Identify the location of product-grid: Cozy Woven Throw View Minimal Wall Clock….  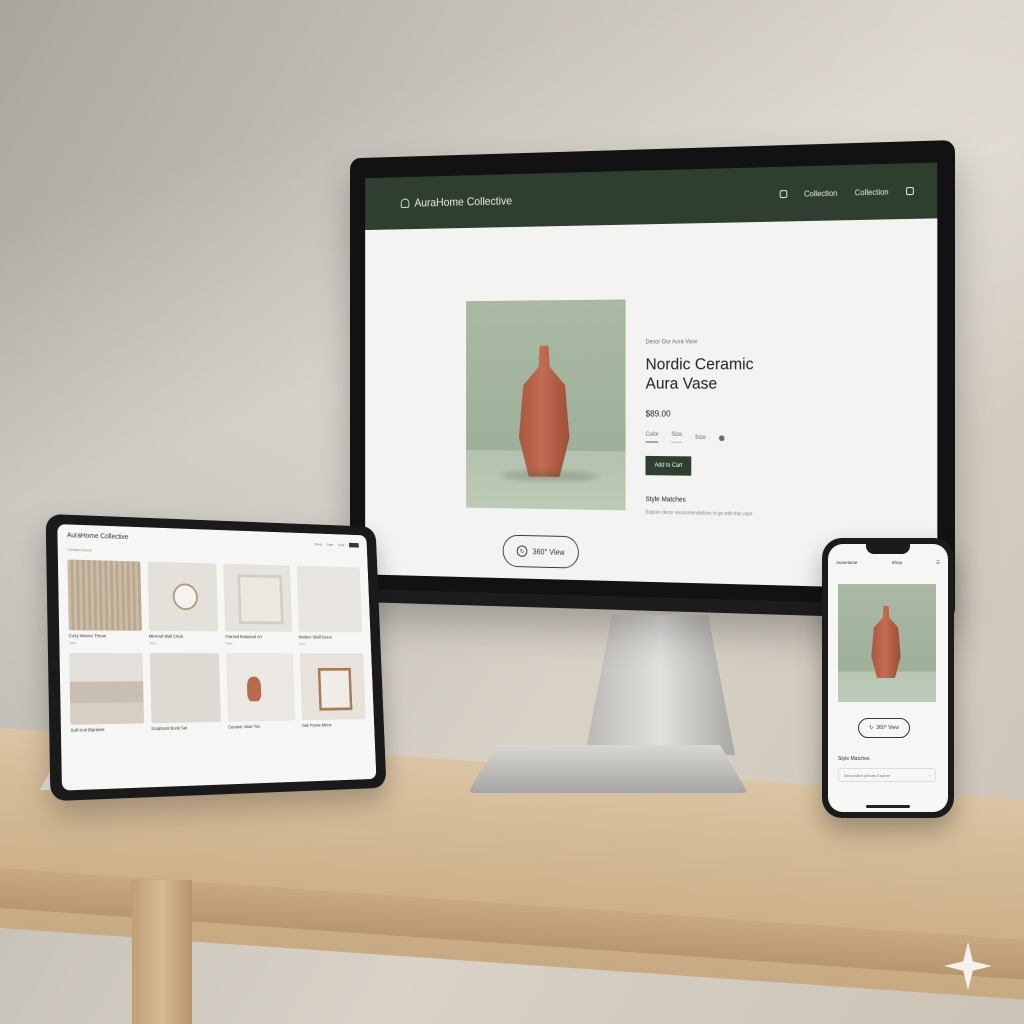
(216, 646).